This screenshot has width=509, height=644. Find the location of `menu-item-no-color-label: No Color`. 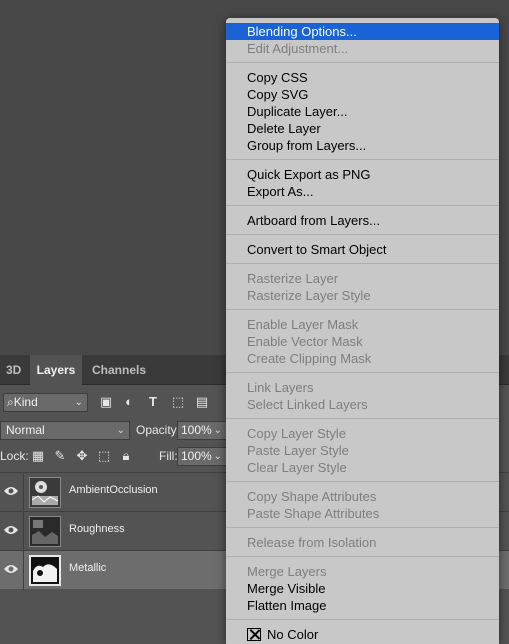

menu-item-no-color-label: No Color is located at coordinates (293, 634).